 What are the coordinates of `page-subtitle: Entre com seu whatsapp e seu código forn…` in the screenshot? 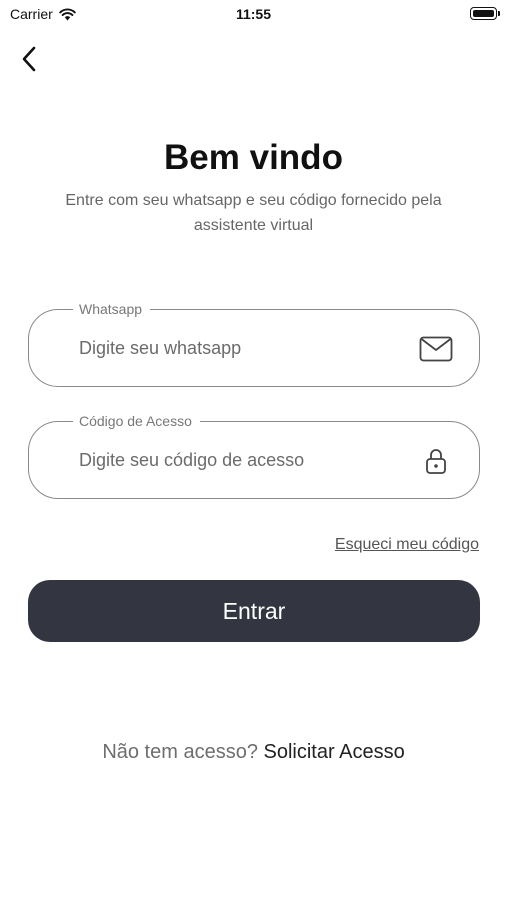 It's located at (253, 213).